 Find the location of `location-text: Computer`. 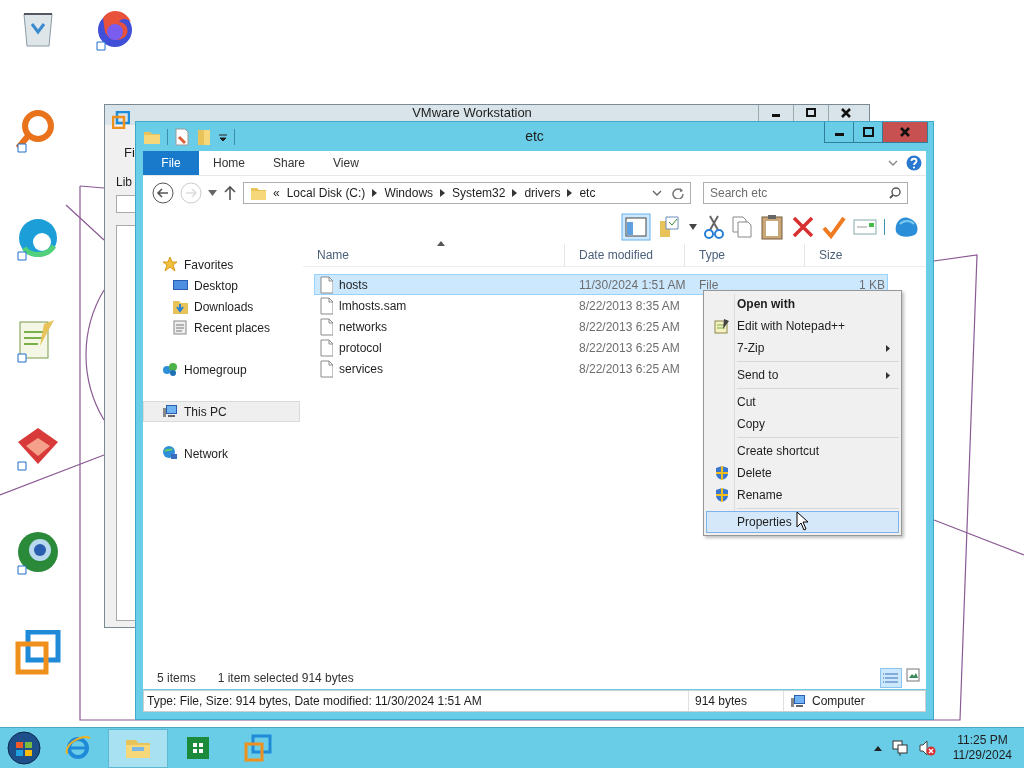

location-text: Computer is located at coordinates (838, 701).